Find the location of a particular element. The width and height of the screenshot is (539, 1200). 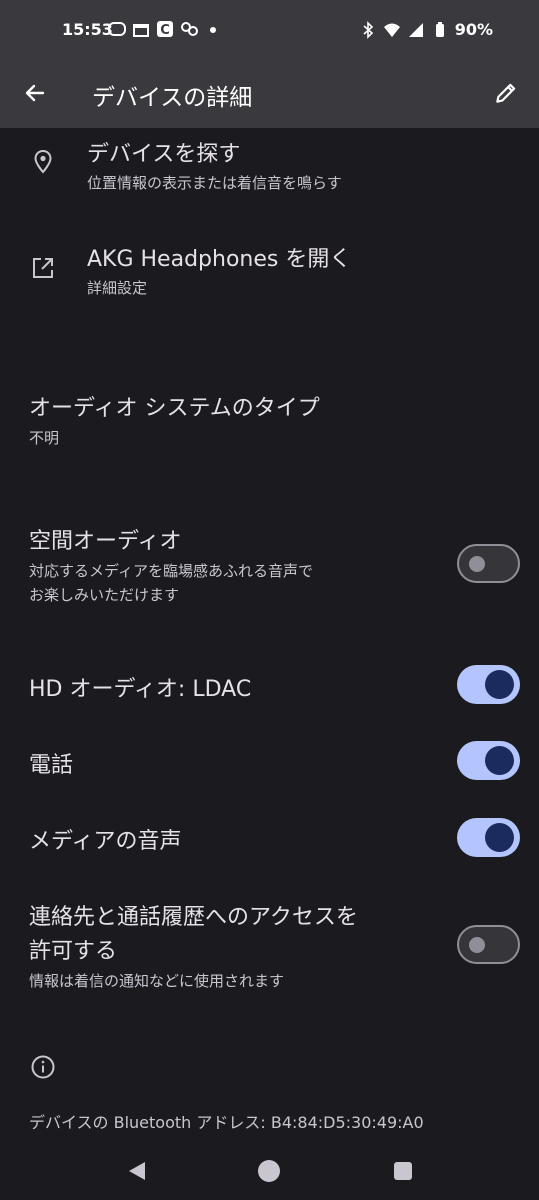

contacts-access-label-line2: 許可する is located at coordinates (73, 951).